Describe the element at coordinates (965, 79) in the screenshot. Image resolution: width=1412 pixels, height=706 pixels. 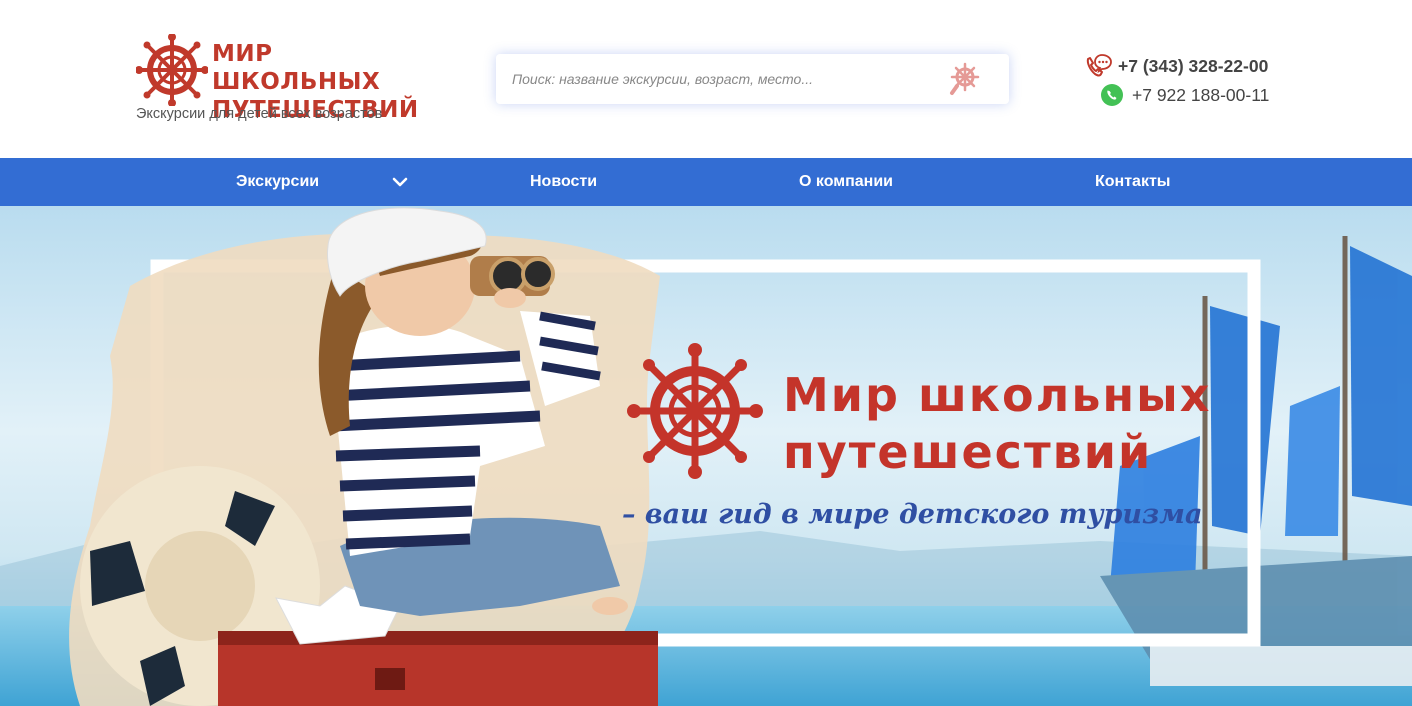
I see `ship-wheel-search-icon` at that location.